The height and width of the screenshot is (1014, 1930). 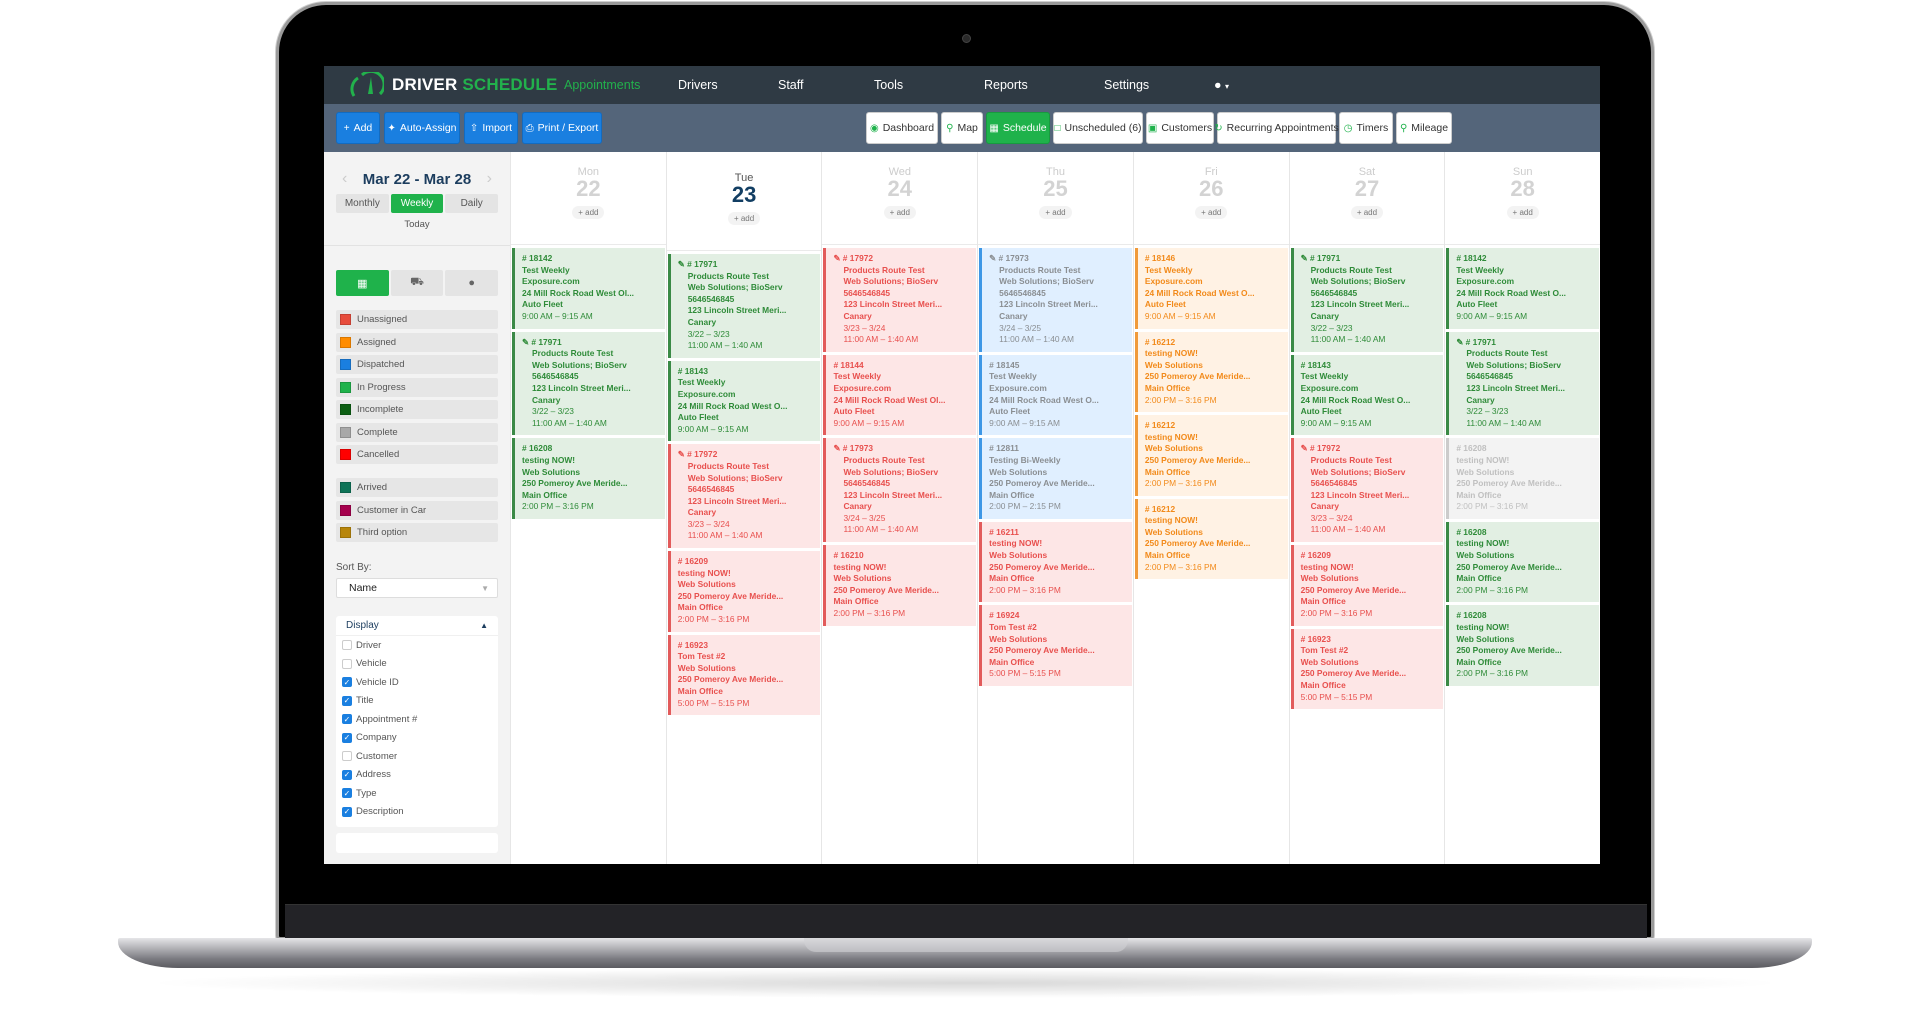 I want to click on nav-reports: Reports, so click(x=1006, y=85).